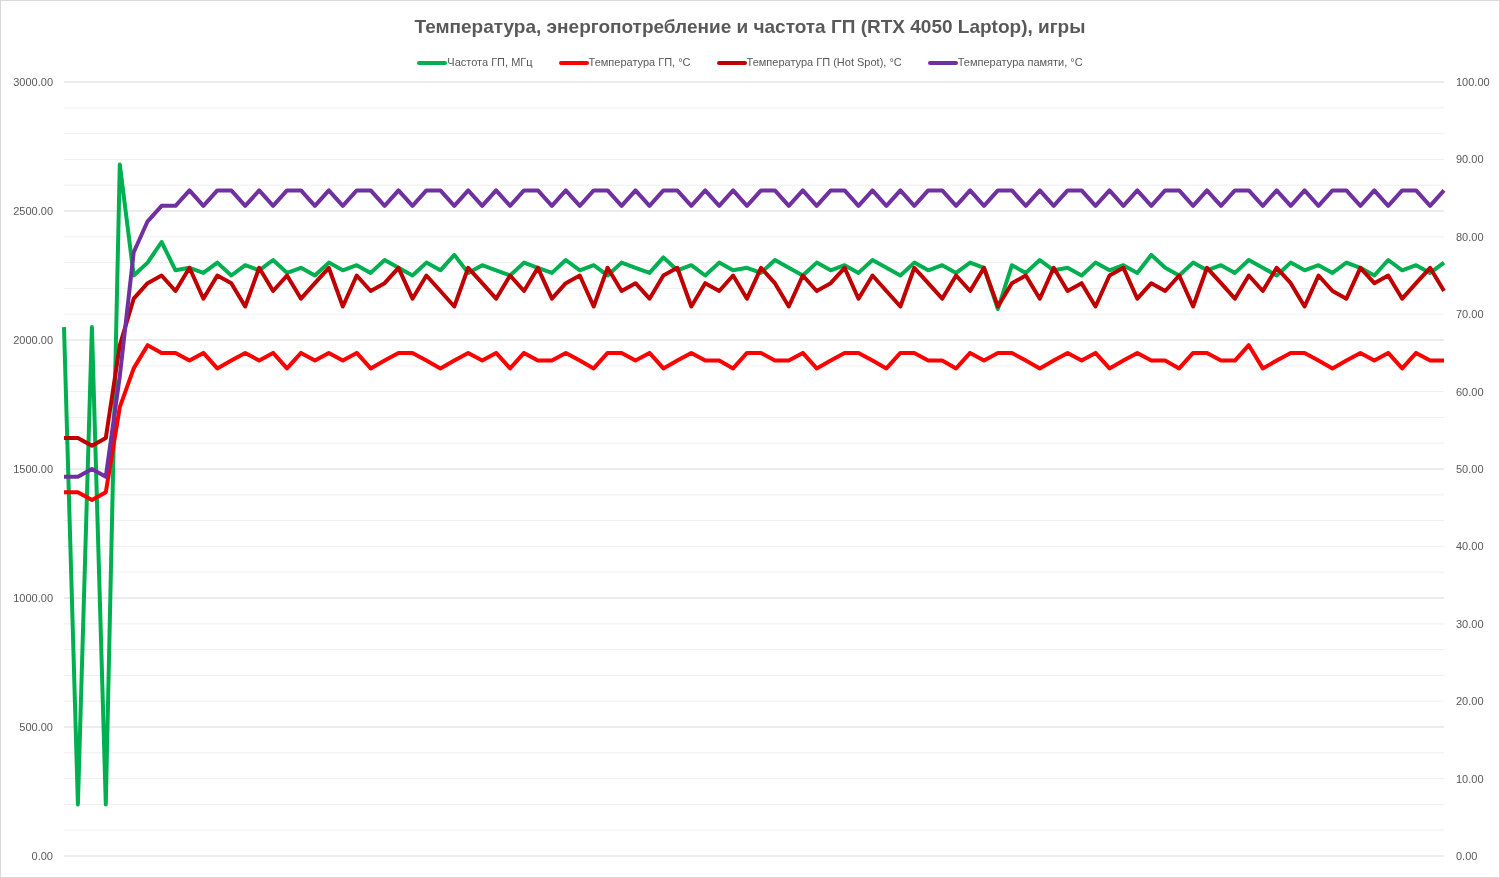  What do you see at coordinates (1020, 63) in the screenshot?
I see `legend-label: Температура памяти, °C` at bounding box center [1020, 63].